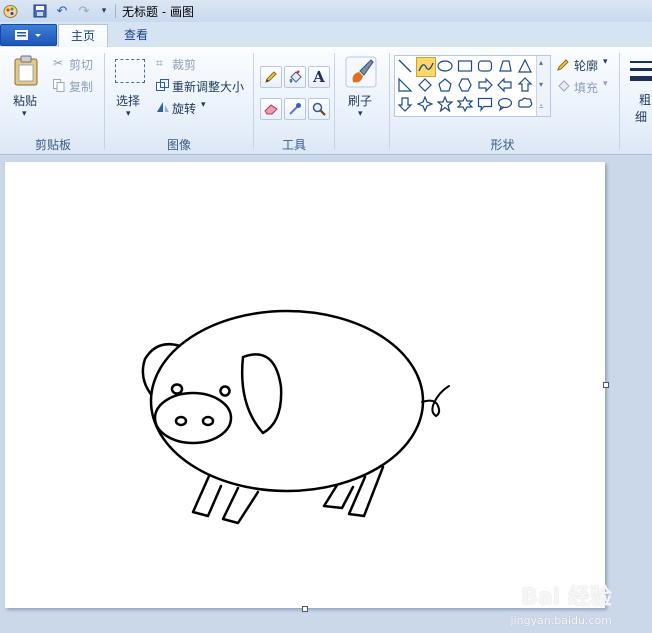  I want to click on right-arrow-shape-icon, so click(485, 85).